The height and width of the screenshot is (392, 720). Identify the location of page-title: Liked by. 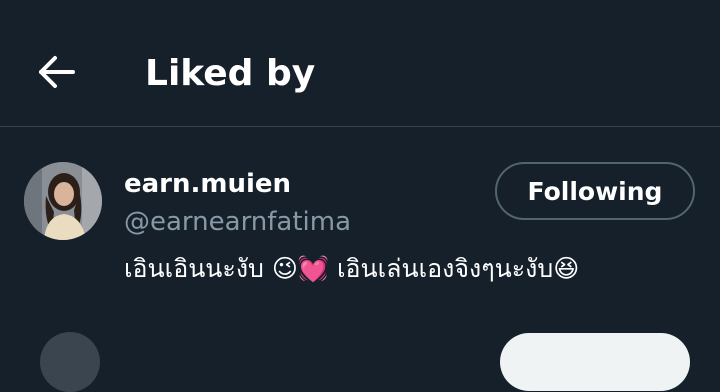
(230, 73).